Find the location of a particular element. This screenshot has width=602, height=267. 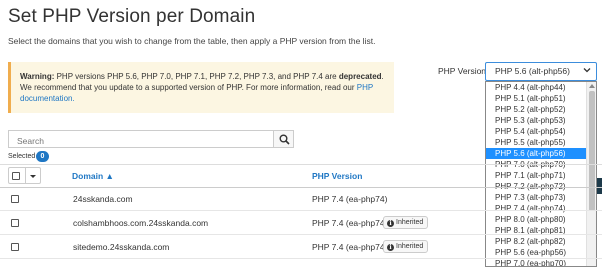

scroll-up-arrow-icon is located at coordinates (592, 86).